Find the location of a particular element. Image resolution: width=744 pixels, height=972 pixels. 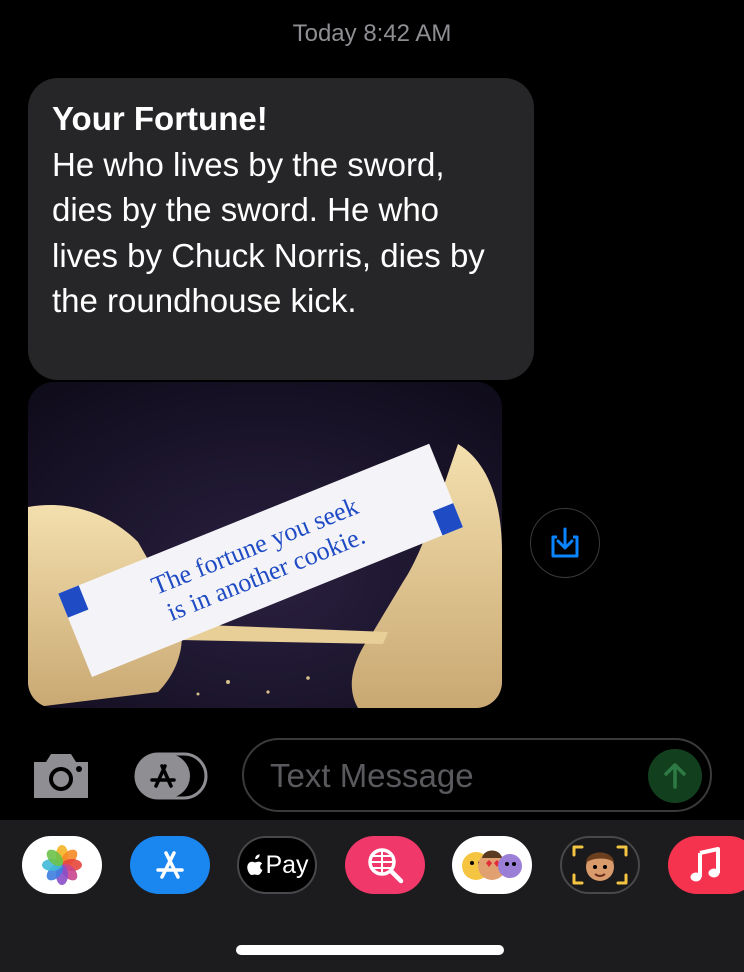

music-app-button is located at coordinates (706, 865).